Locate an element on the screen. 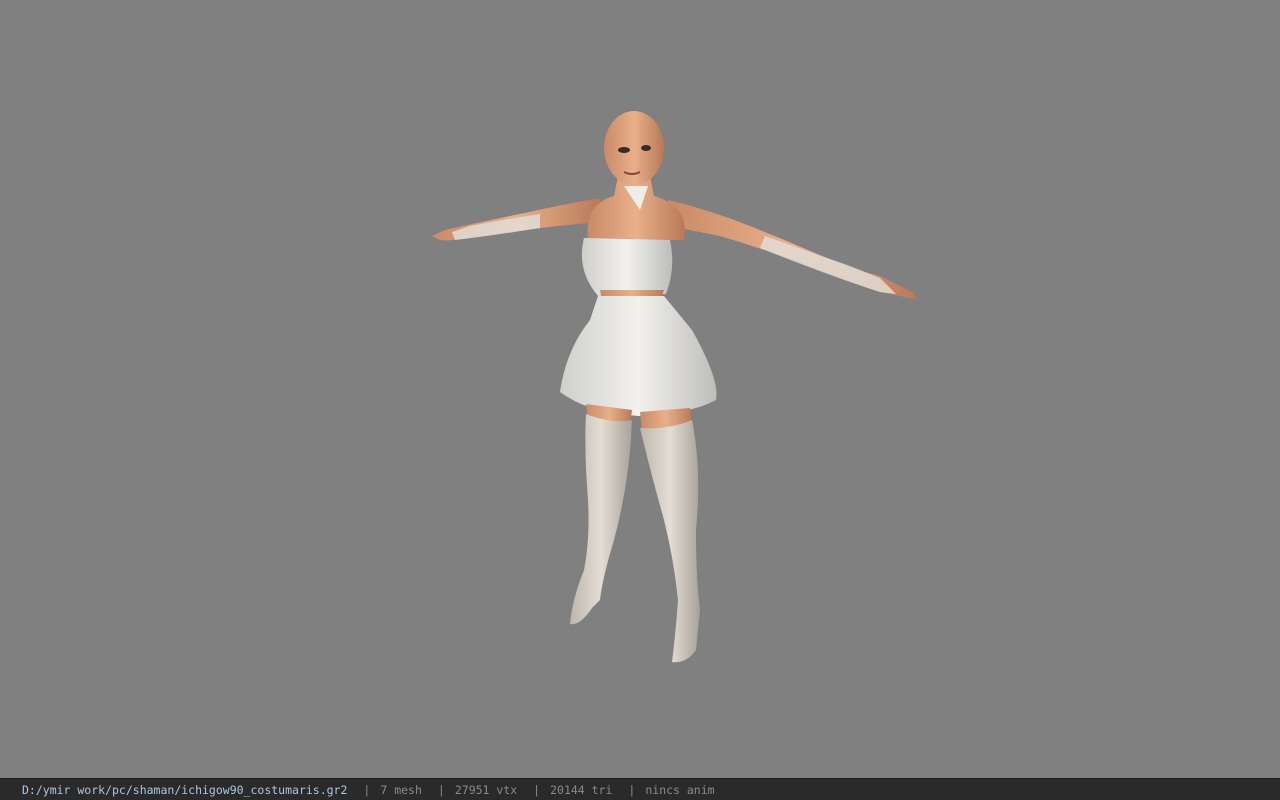  vertex-count: 27951 vtx is located at coordinates (486, 789).